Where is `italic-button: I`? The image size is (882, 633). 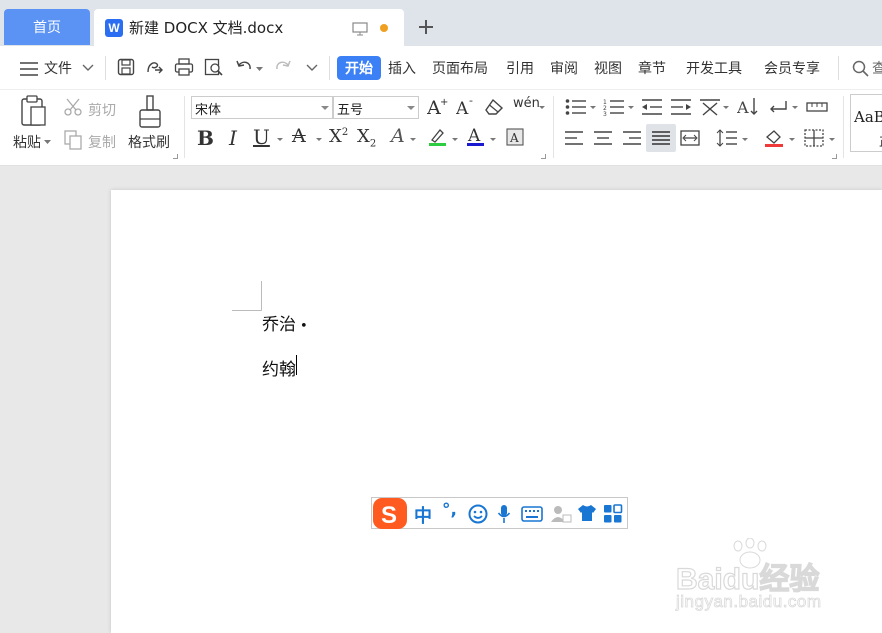
italic-button: I is located at coordinates (233, 138).